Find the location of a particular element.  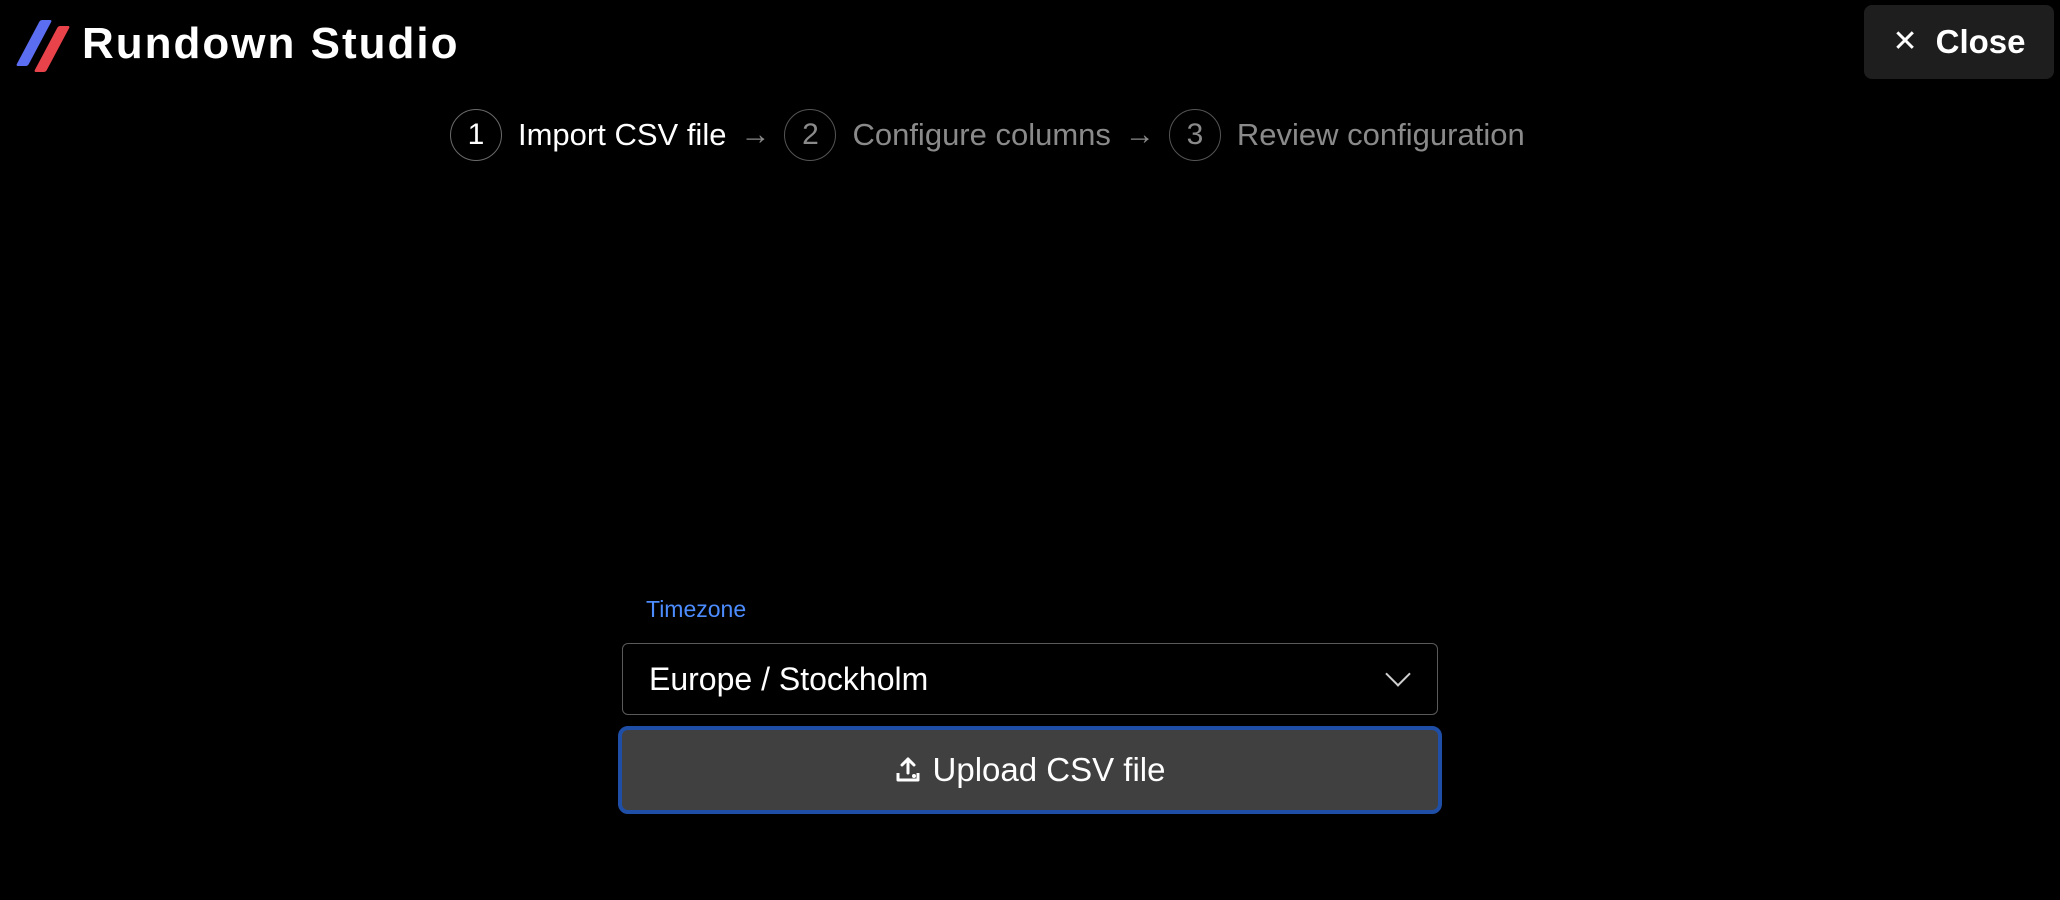

close-label: Close is located at coordinates (1980, 41).